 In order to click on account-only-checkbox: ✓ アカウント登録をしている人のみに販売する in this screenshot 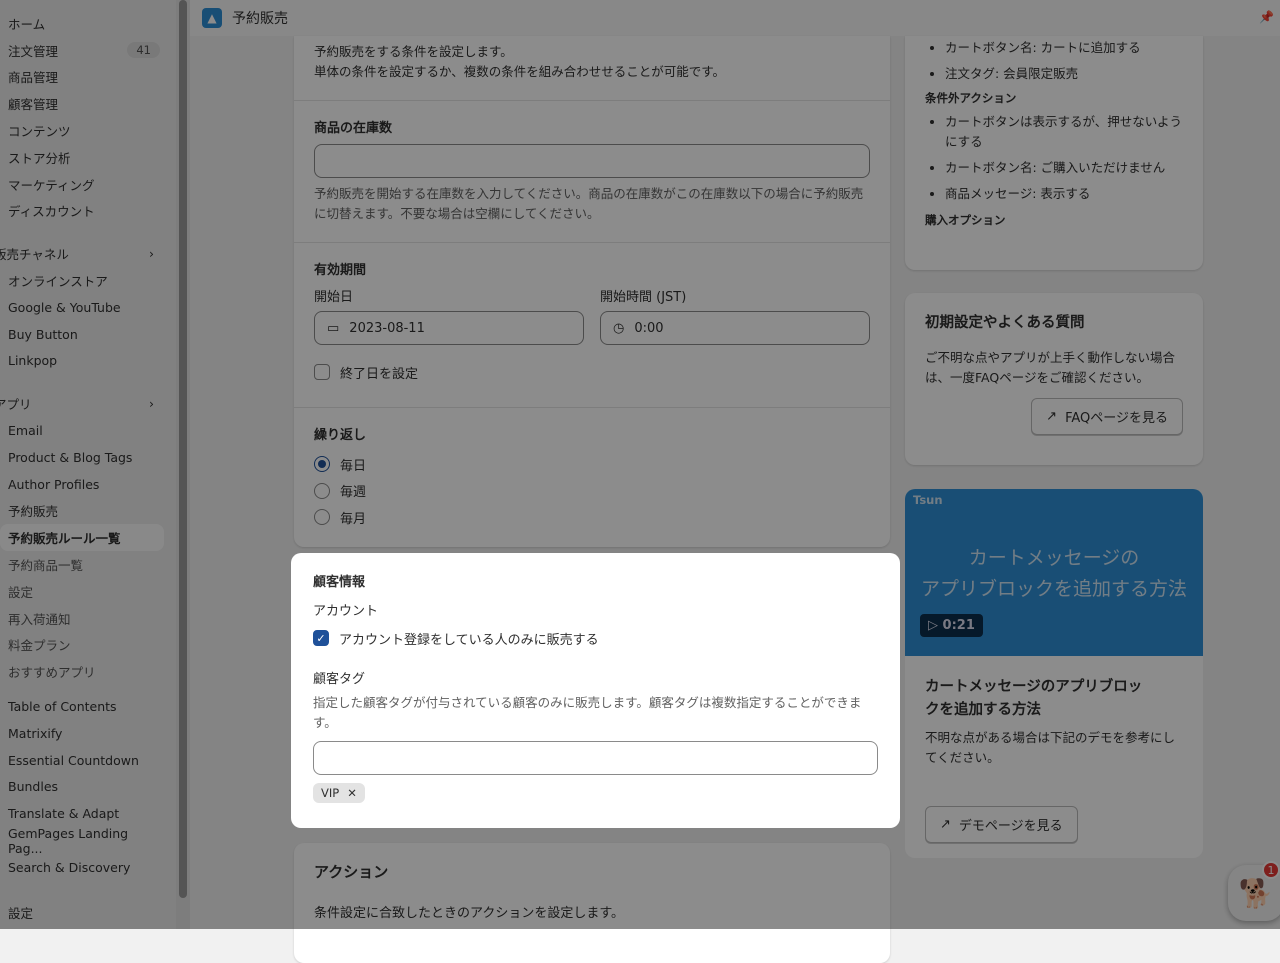, I will do `click(595, 638)`.